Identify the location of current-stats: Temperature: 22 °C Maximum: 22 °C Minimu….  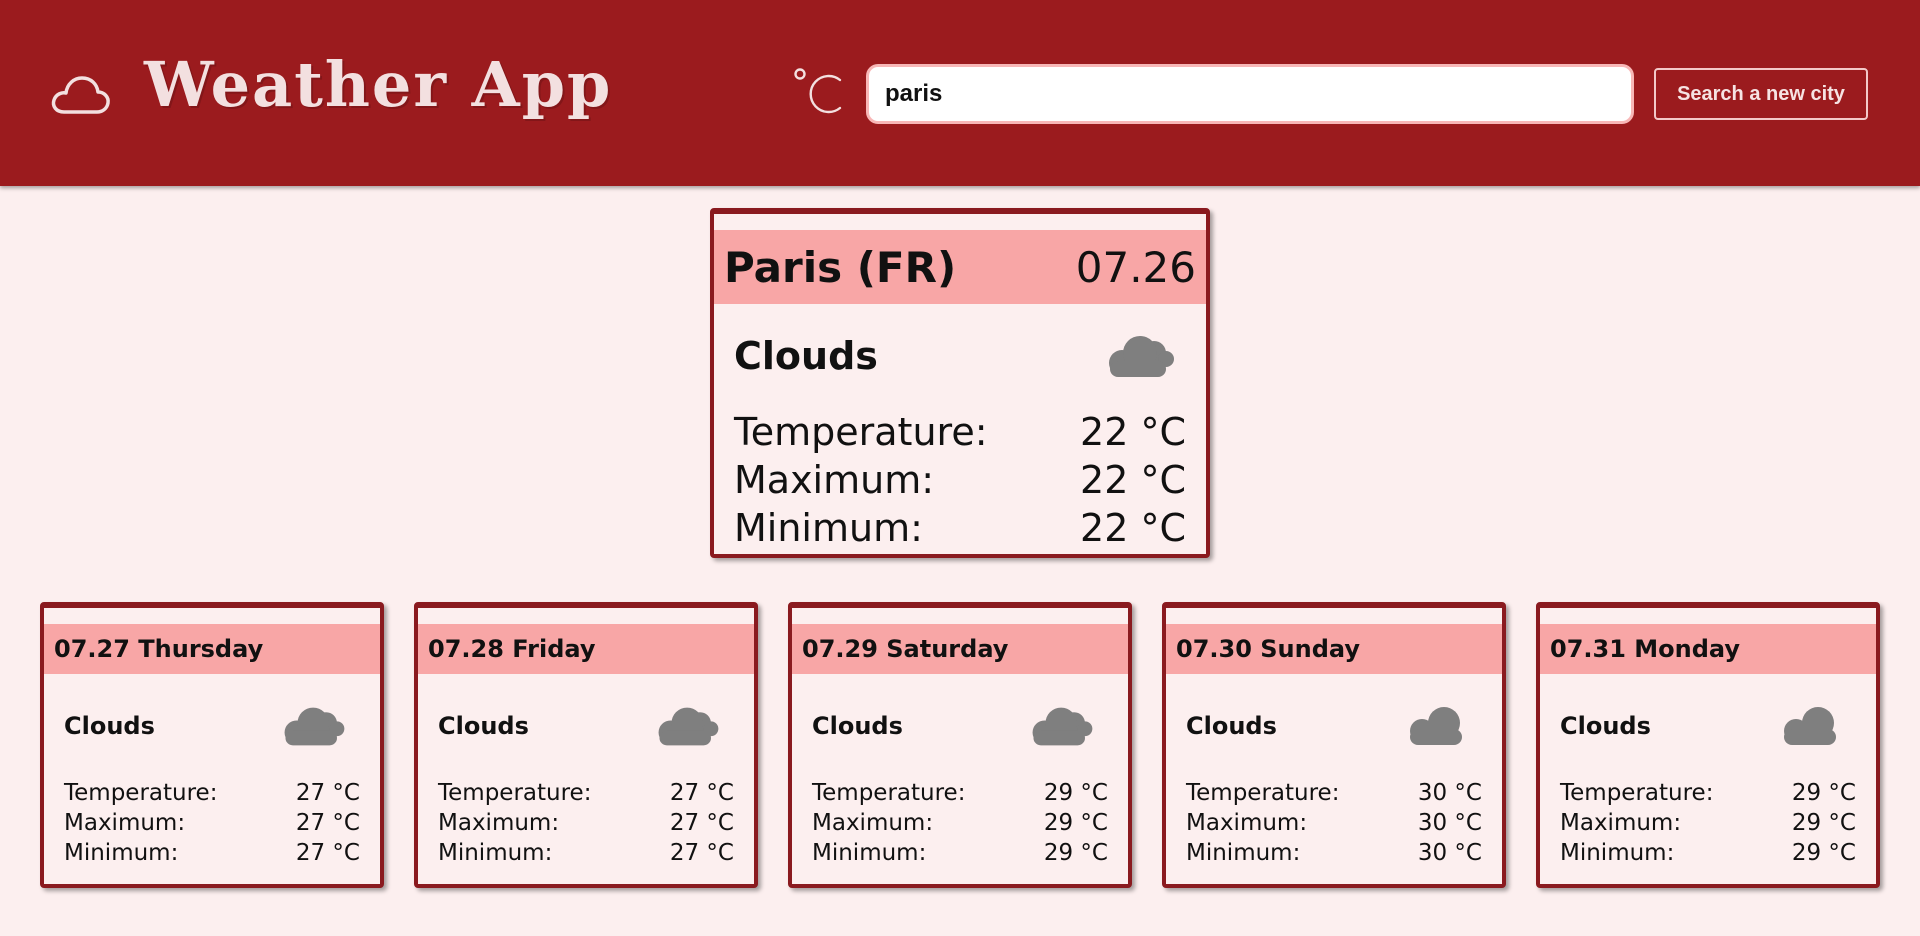
(960, 480).